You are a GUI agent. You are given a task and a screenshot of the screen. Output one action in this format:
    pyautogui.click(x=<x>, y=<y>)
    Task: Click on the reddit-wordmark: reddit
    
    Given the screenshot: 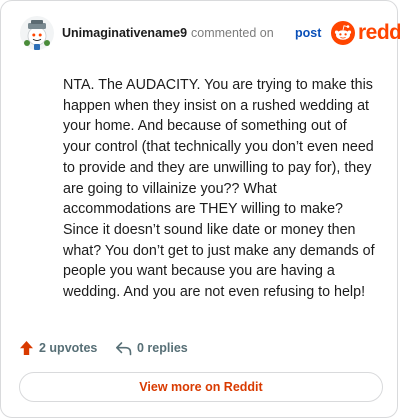 What is the action you would take?
    pyautogui.click(x=379, y=32)
    